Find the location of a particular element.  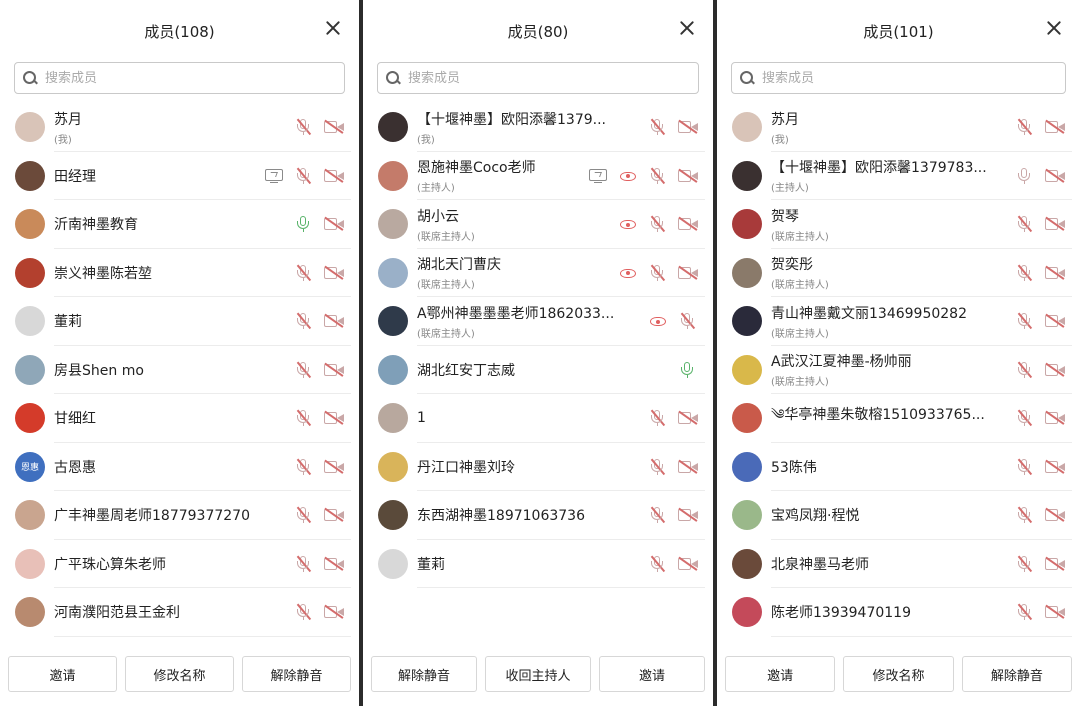

member-row: 【十堰神墨】欧阳添馨1379783... (主持人) is located at coordinates (898, 176).